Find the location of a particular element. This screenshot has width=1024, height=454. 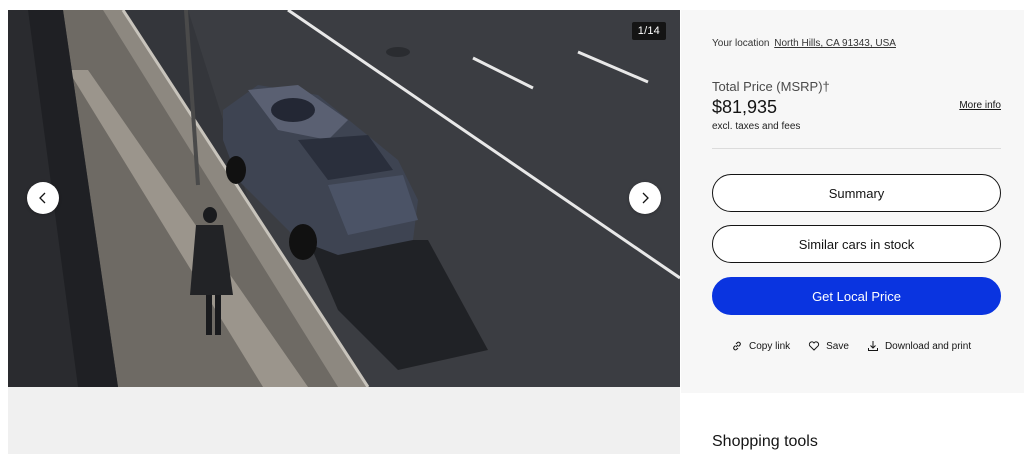

chevron-left-icon is located at coordinates (42, 198).